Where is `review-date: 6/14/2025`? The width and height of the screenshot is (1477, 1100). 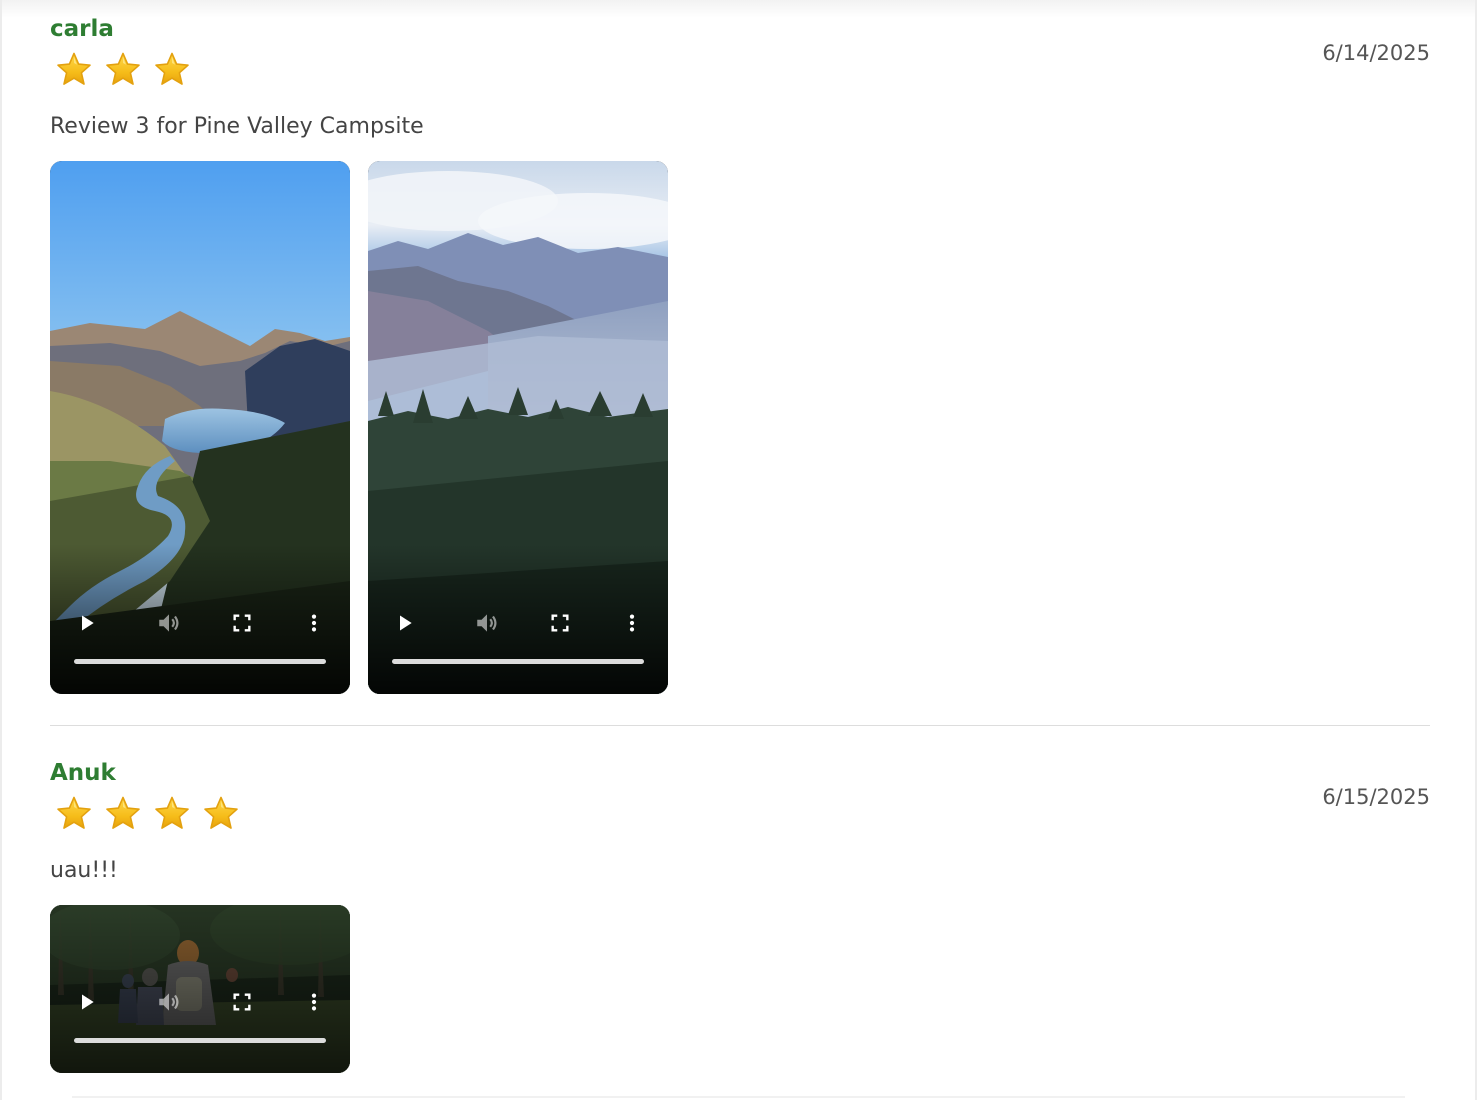 review-date: 6/14/2025 is located at coordinates (1376, 53).